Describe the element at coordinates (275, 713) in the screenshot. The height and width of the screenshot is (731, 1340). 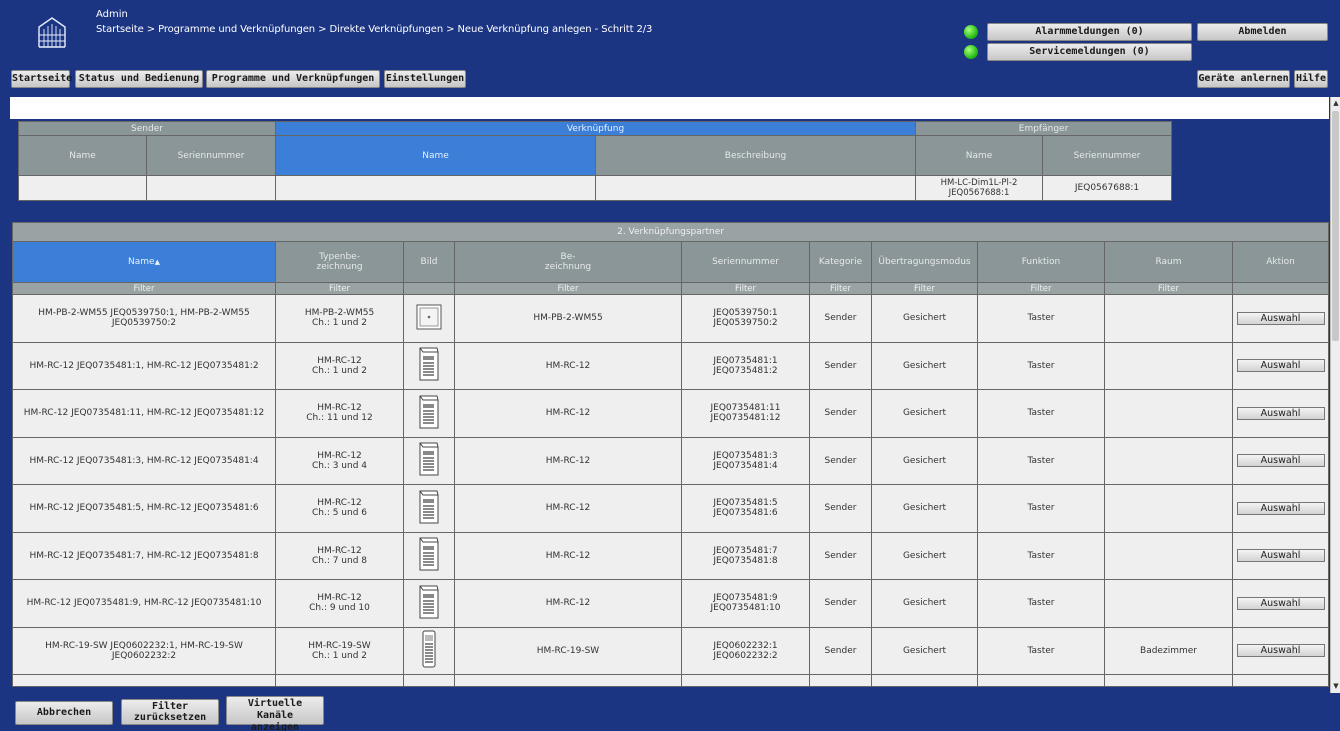
I see `show-virtual-channels-button: Virtuelle Kanäle anzeigen` at that location.